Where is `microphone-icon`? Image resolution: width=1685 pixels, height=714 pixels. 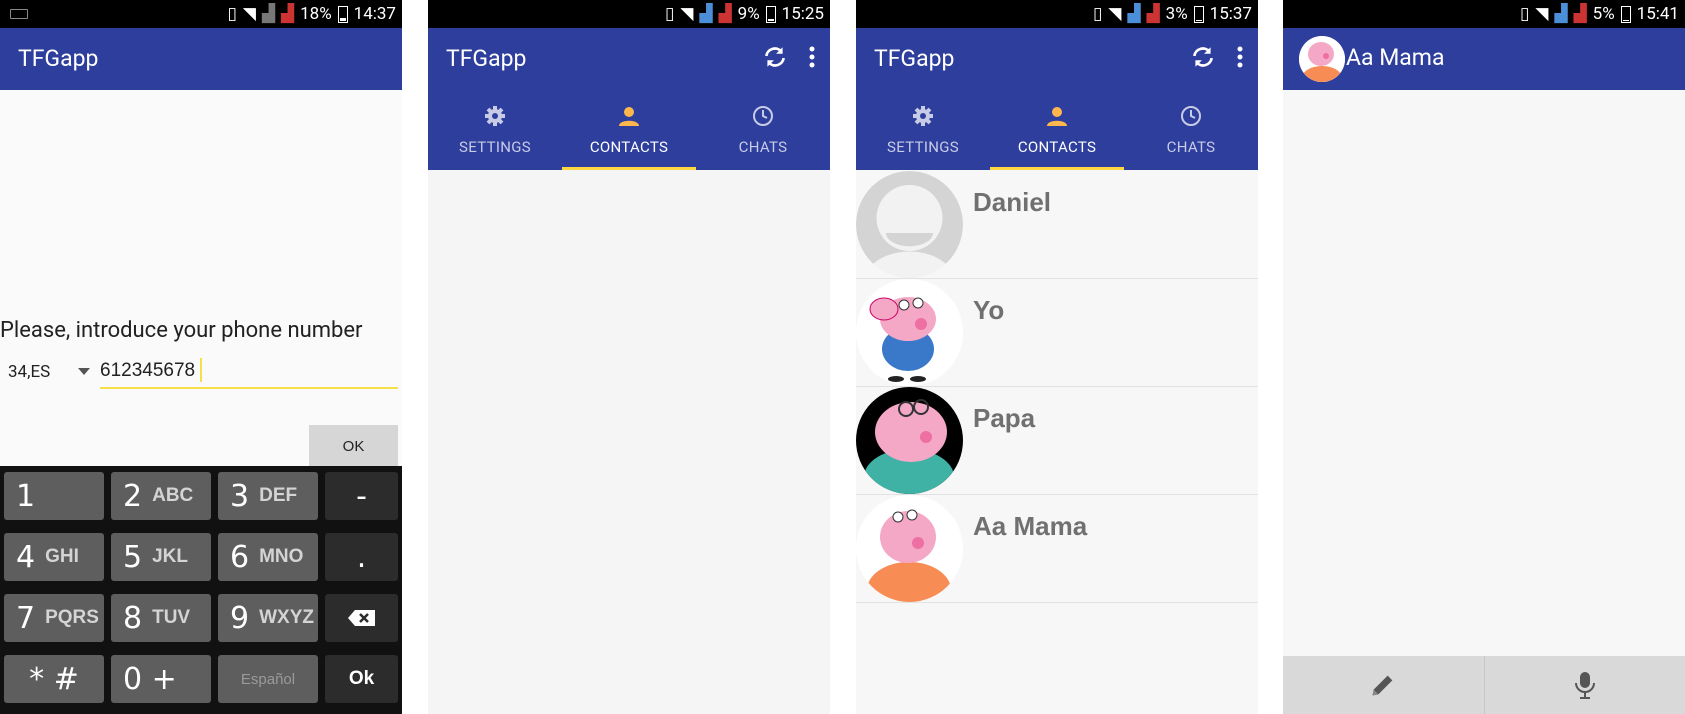
microphone-icon is located at coordinates (1584, 685).